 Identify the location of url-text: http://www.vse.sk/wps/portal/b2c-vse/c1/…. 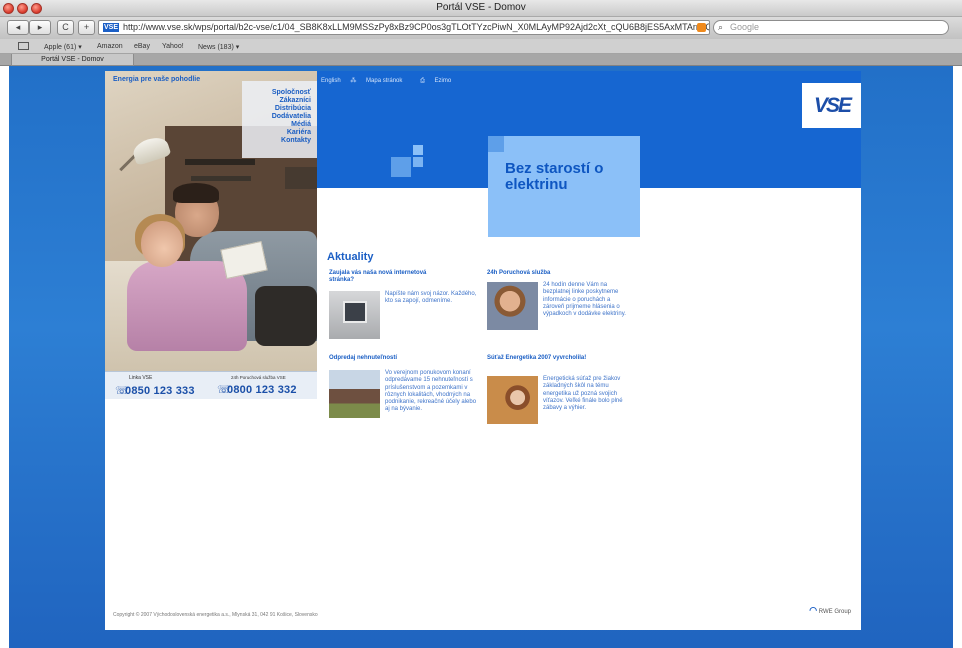
(416, 27).